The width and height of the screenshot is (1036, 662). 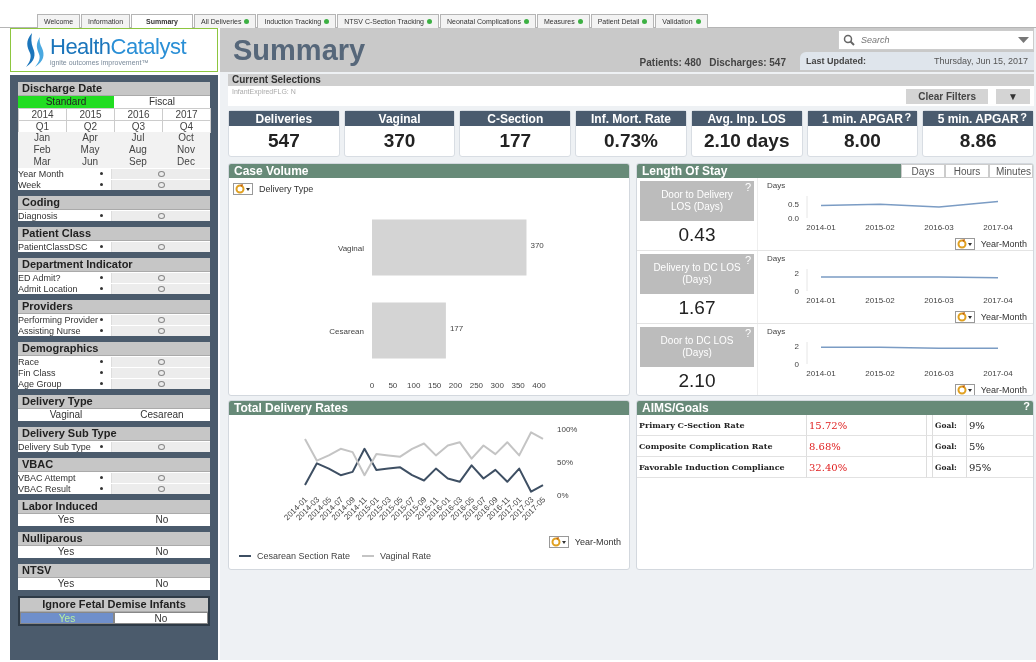 What do you see at coordinates (1003, 243) in the screenshot?
I see `axis-title: Year-Month` at bounding box center [1003, 243].